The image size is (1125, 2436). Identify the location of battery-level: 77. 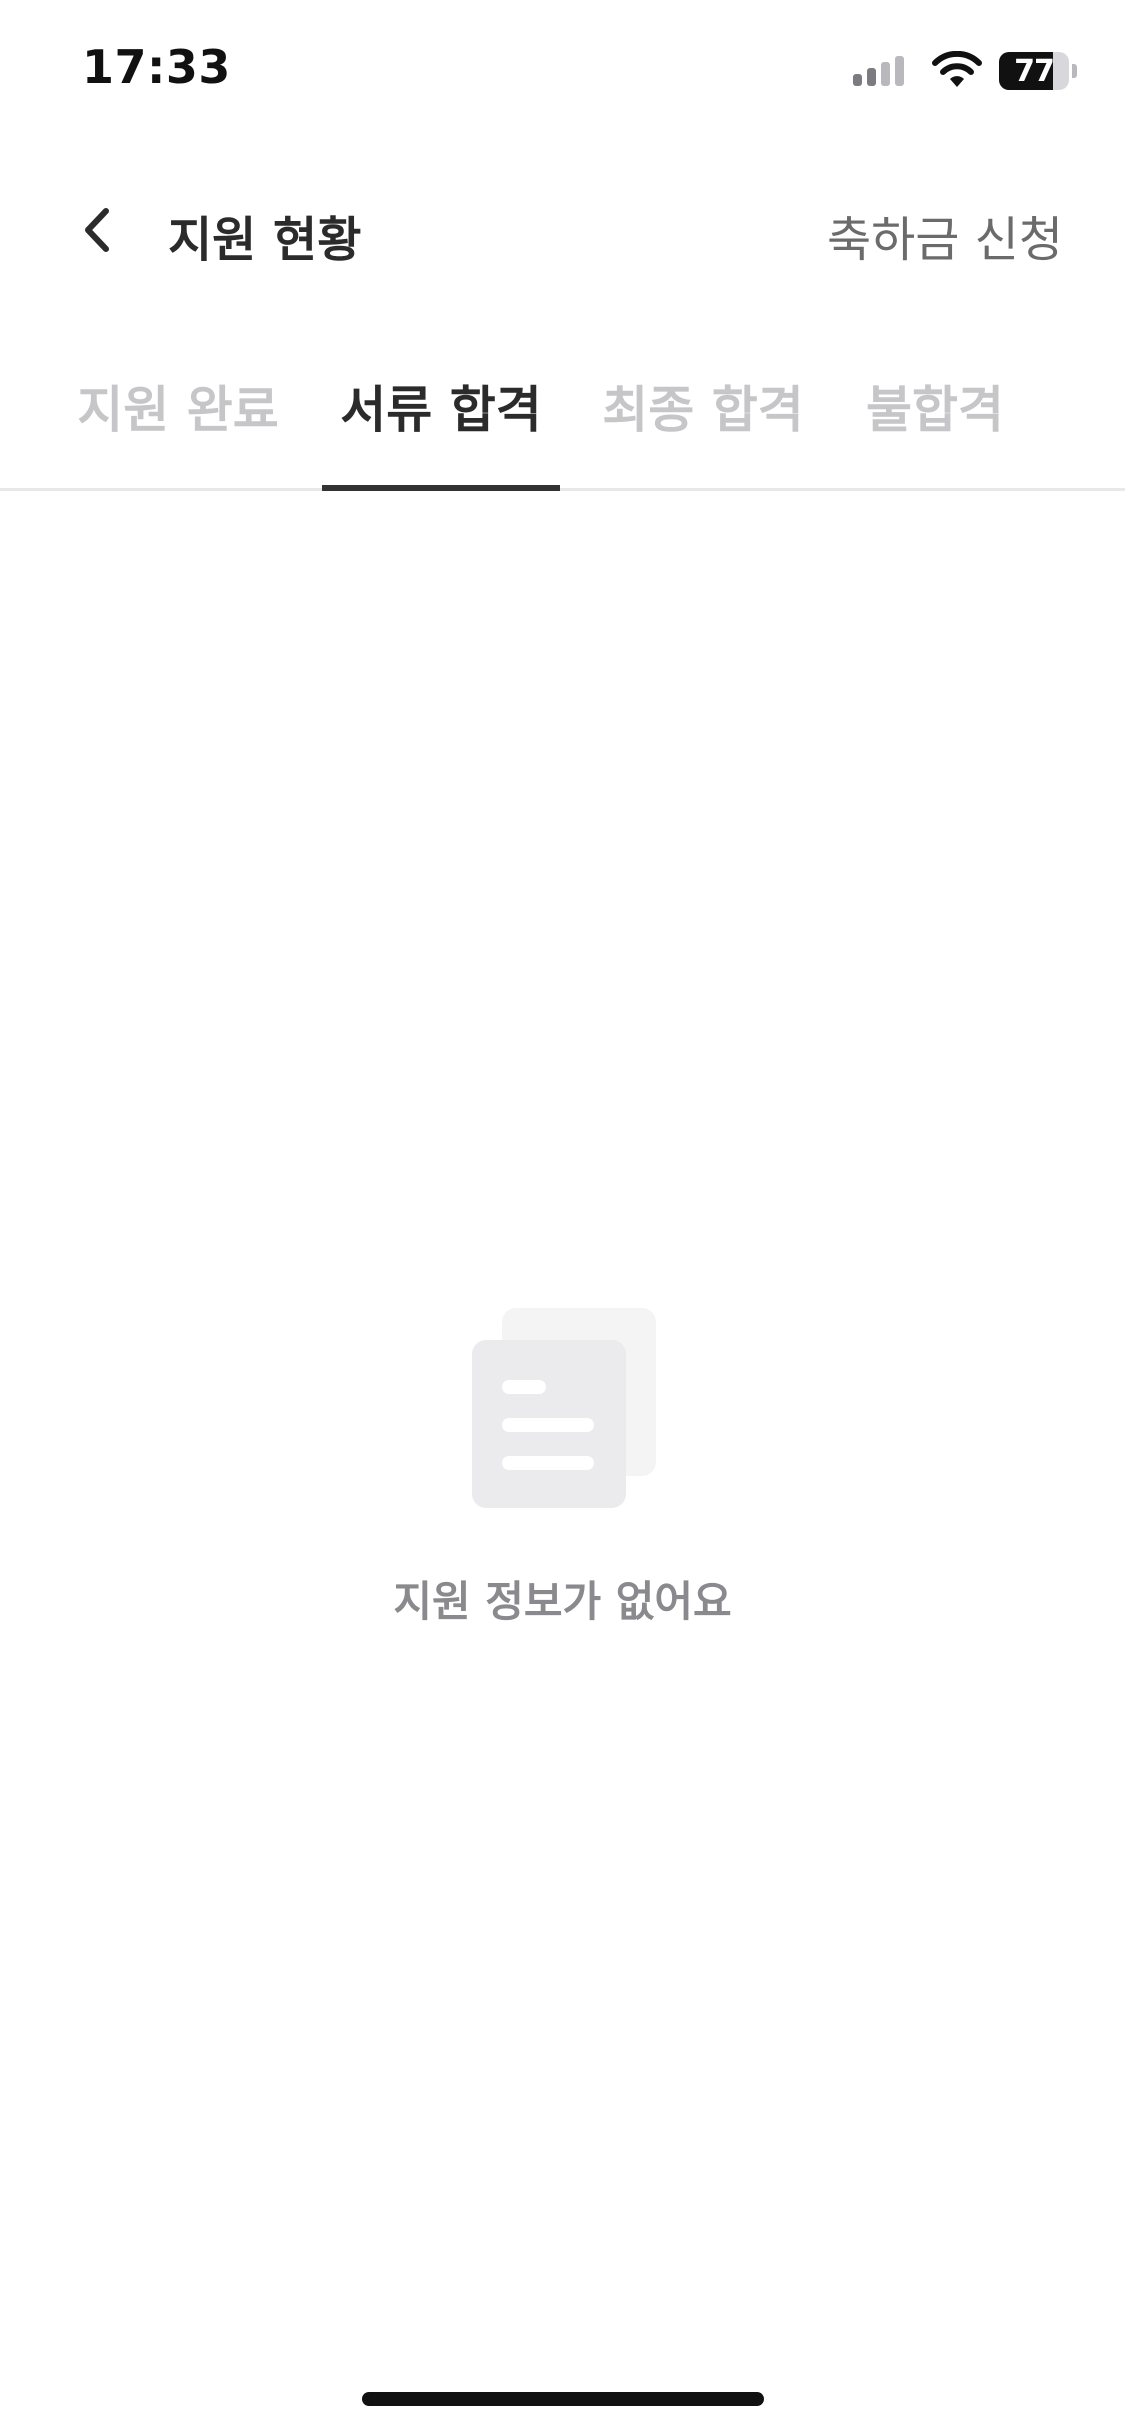
(1034, 71).